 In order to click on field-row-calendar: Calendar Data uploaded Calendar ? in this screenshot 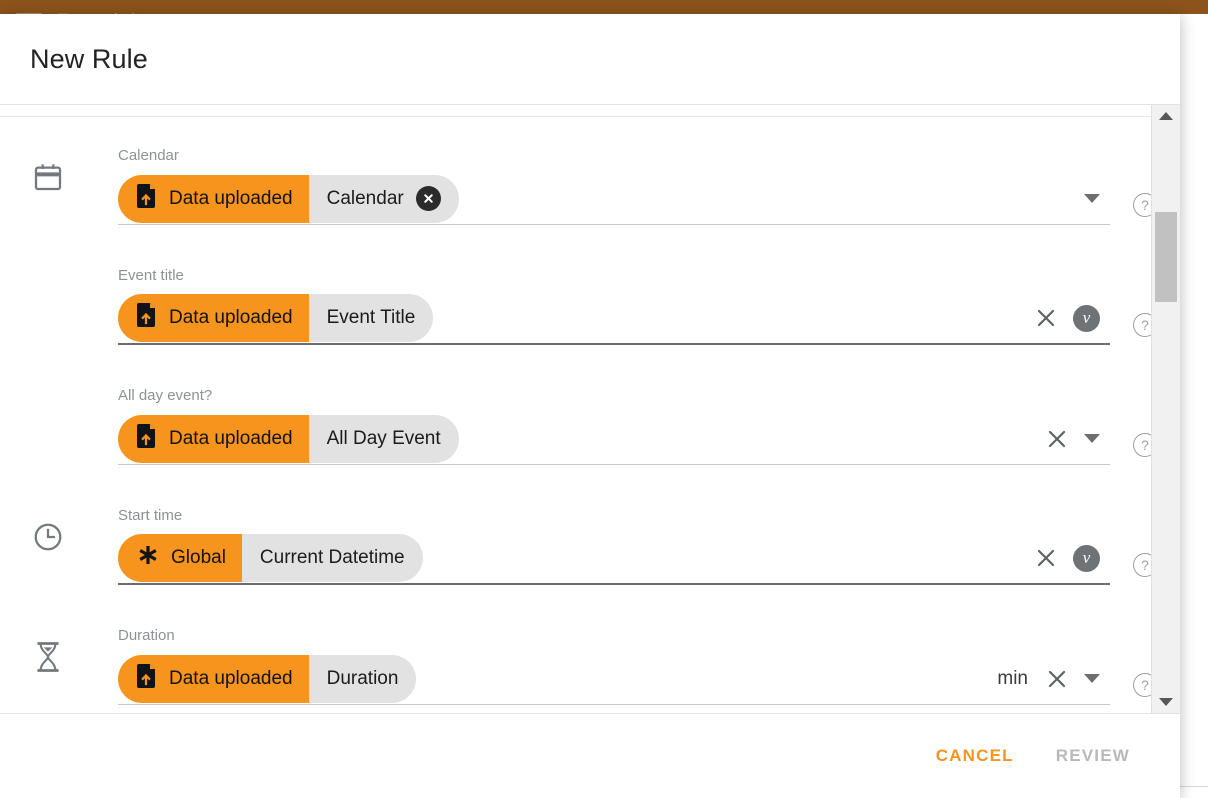, I will do `click(575, 177)`.